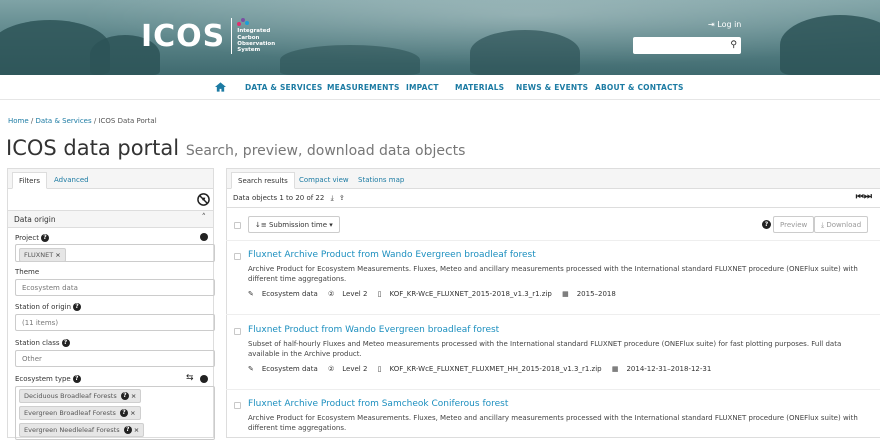 The height and width of the screenshot is (440, 880). What do you see at coordinates (115, 358) in the screenshot?
I see `station-class-select: Other` at bounding box center [115, 358].